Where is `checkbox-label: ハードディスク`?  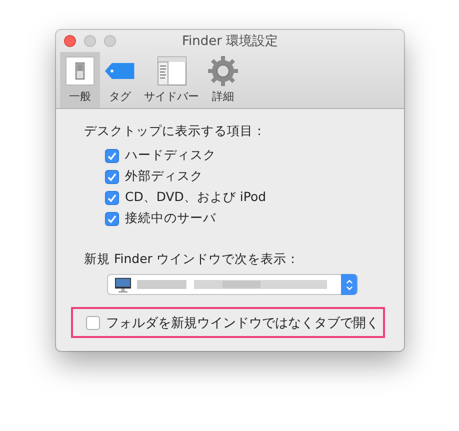 checkbox-label: ハードディスク is located at coordinates (170, 155).